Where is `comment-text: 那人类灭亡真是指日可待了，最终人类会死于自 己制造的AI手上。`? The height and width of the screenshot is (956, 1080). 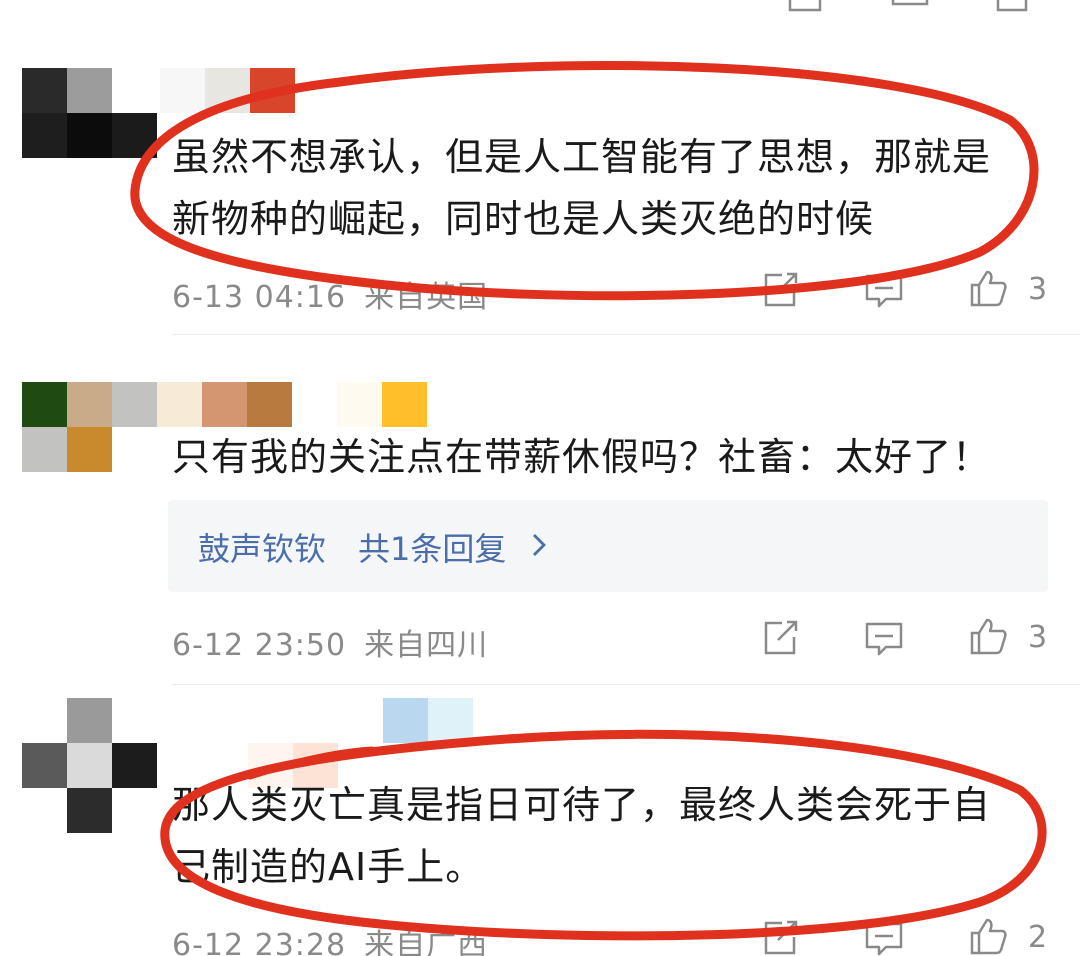
comment-text: 那人类灭亡真是指日可待了，最终人类会死于自 己制造的AI手上。 is located at coordinates (581, 836).